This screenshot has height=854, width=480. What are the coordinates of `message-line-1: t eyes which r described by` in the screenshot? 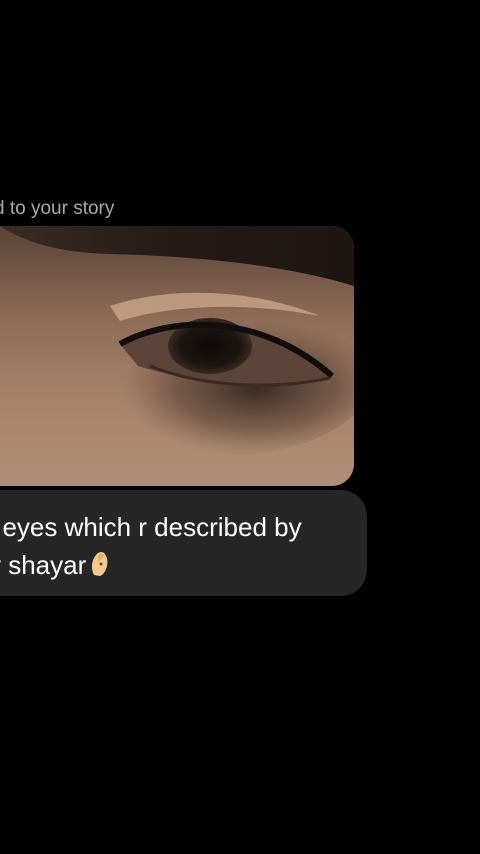 It's located at (151, 527).